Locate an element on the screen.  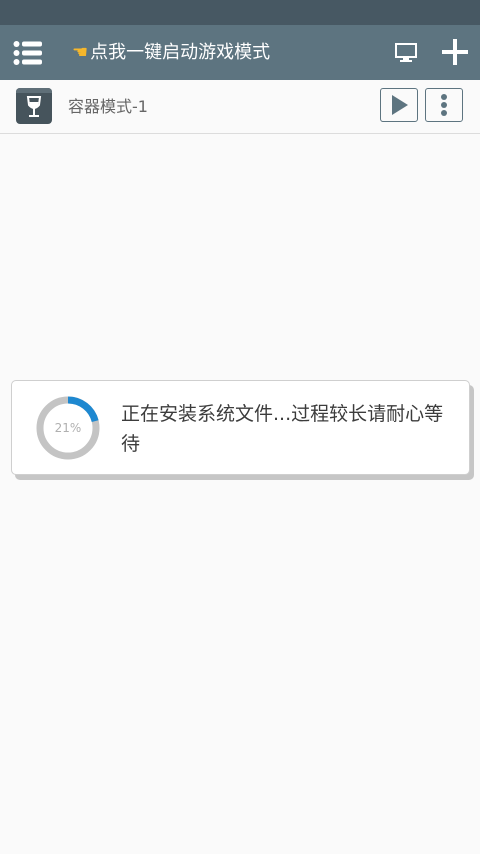
plus-icon is located at coordinates (455, 52).